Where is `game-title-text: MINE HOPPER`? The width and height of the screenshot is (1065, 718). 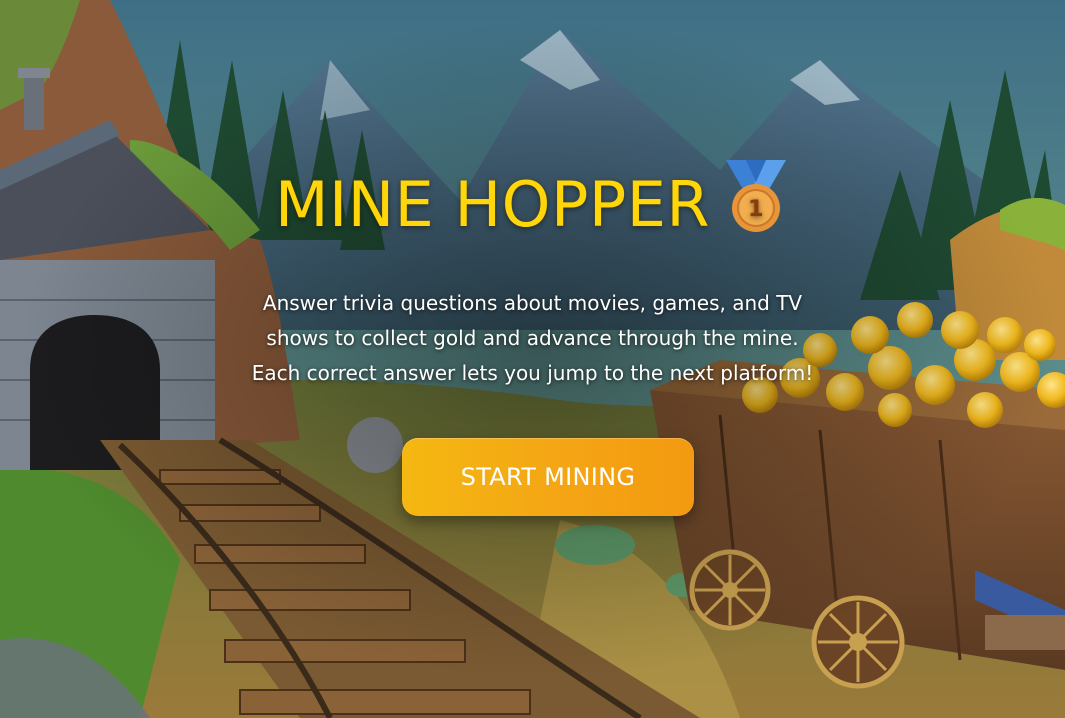
game-title-text: MINE HOPPER is located at coordinates (492, 204).